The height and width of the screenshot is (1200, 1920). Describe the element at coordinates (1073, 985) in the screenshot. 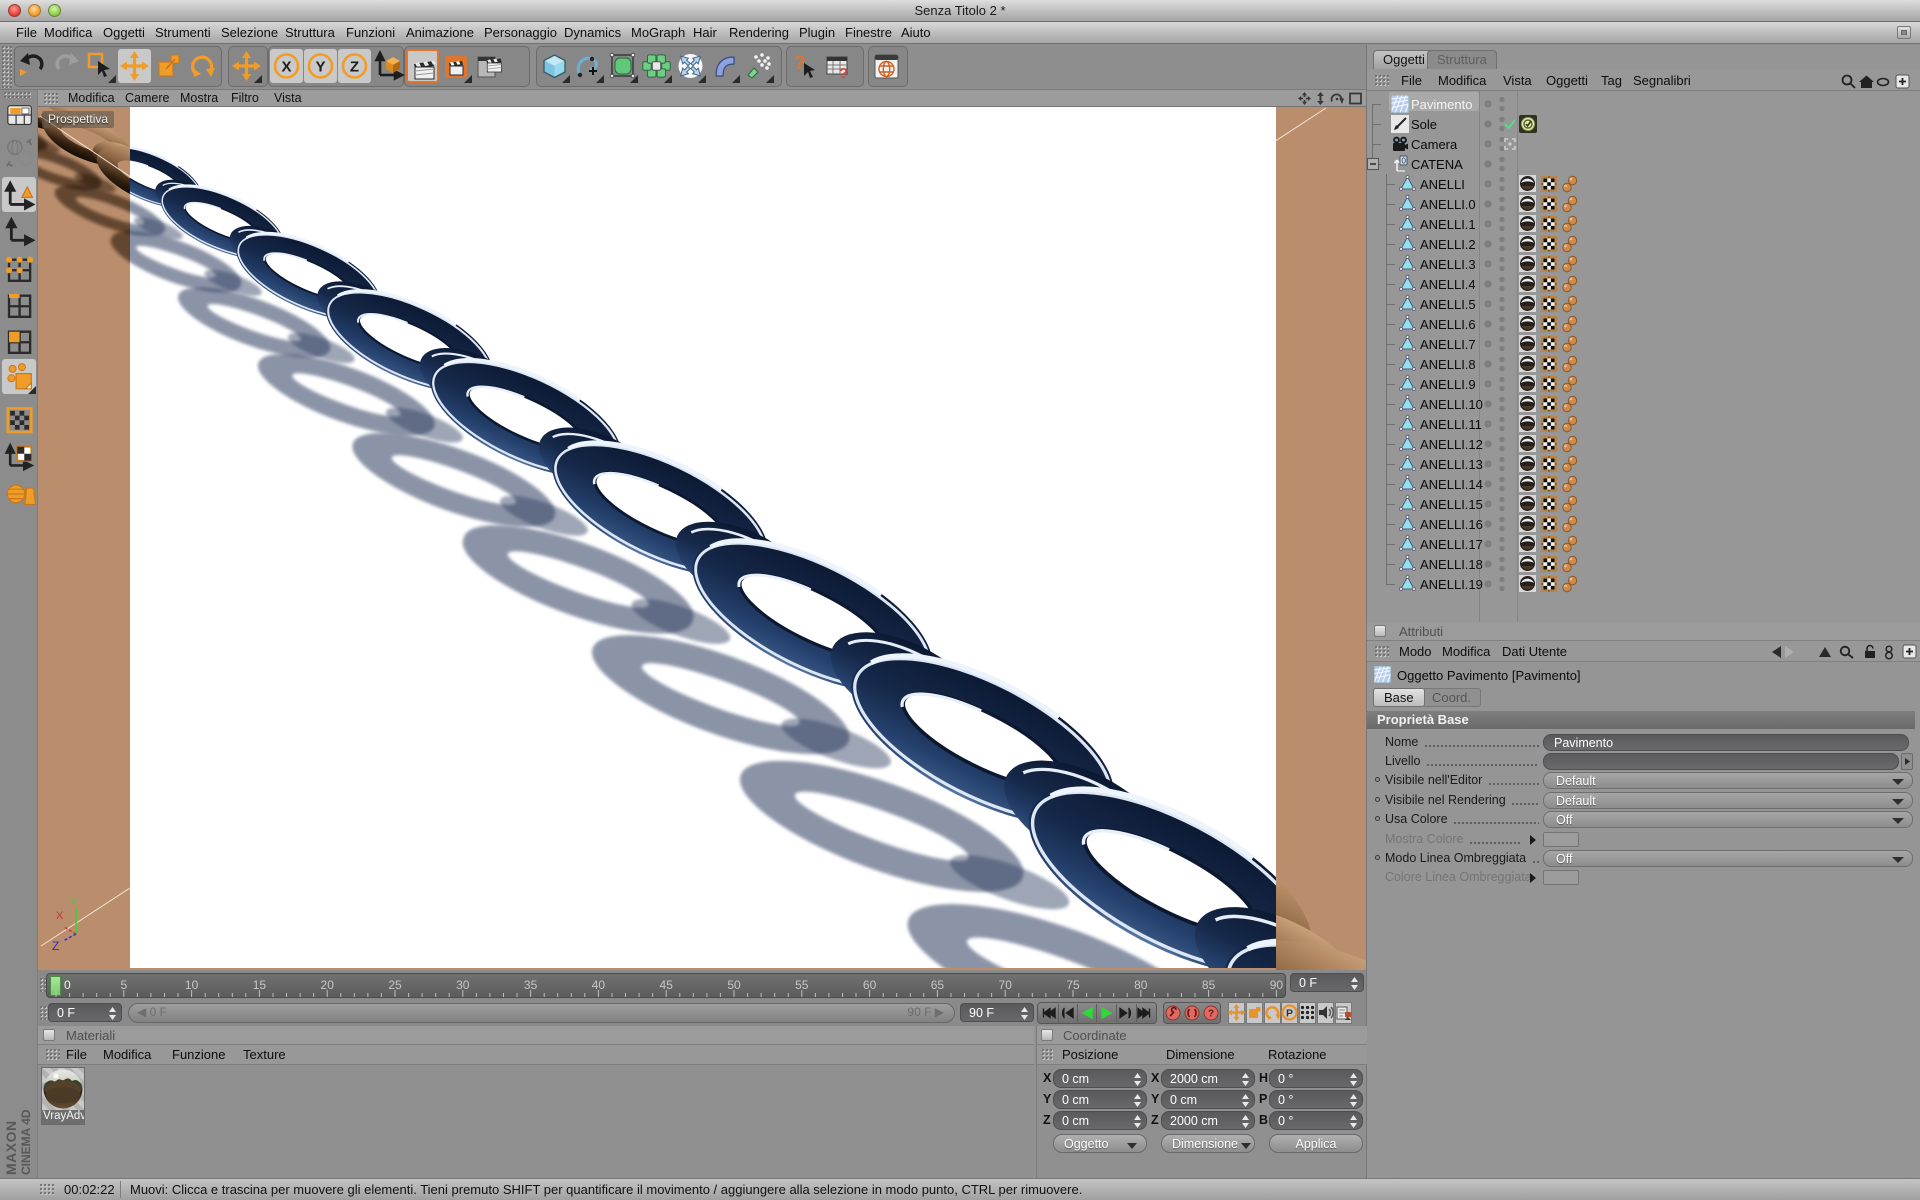

I see `svg-text: 75` at that location.